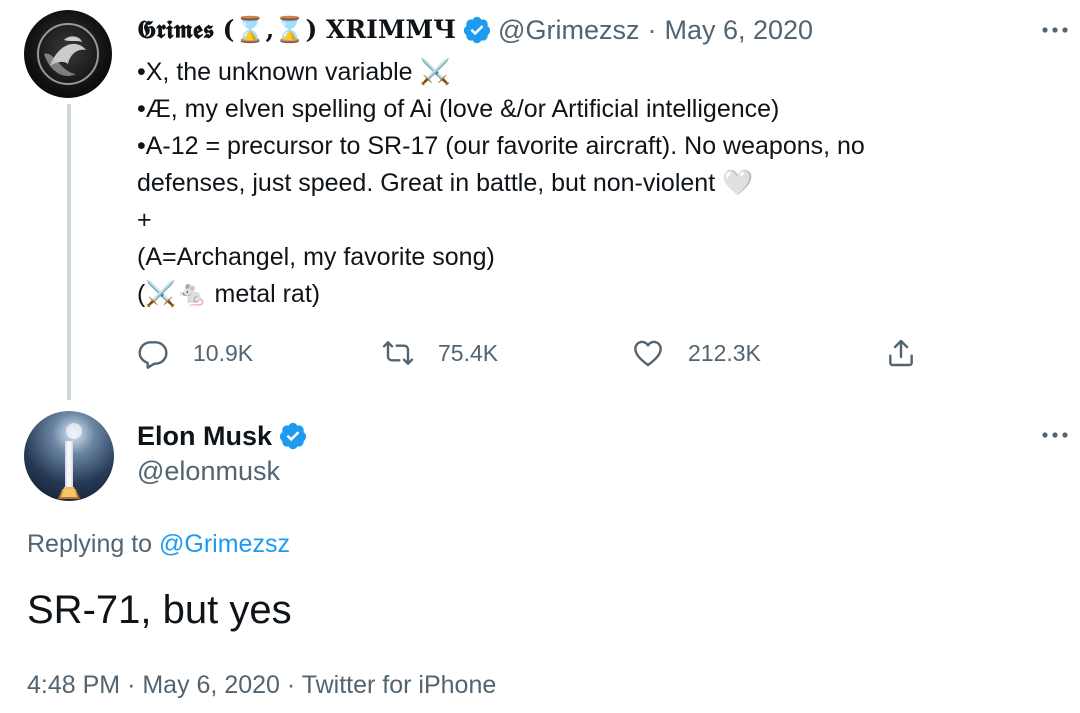  I want to click on reply-icon, so click(153, 355).